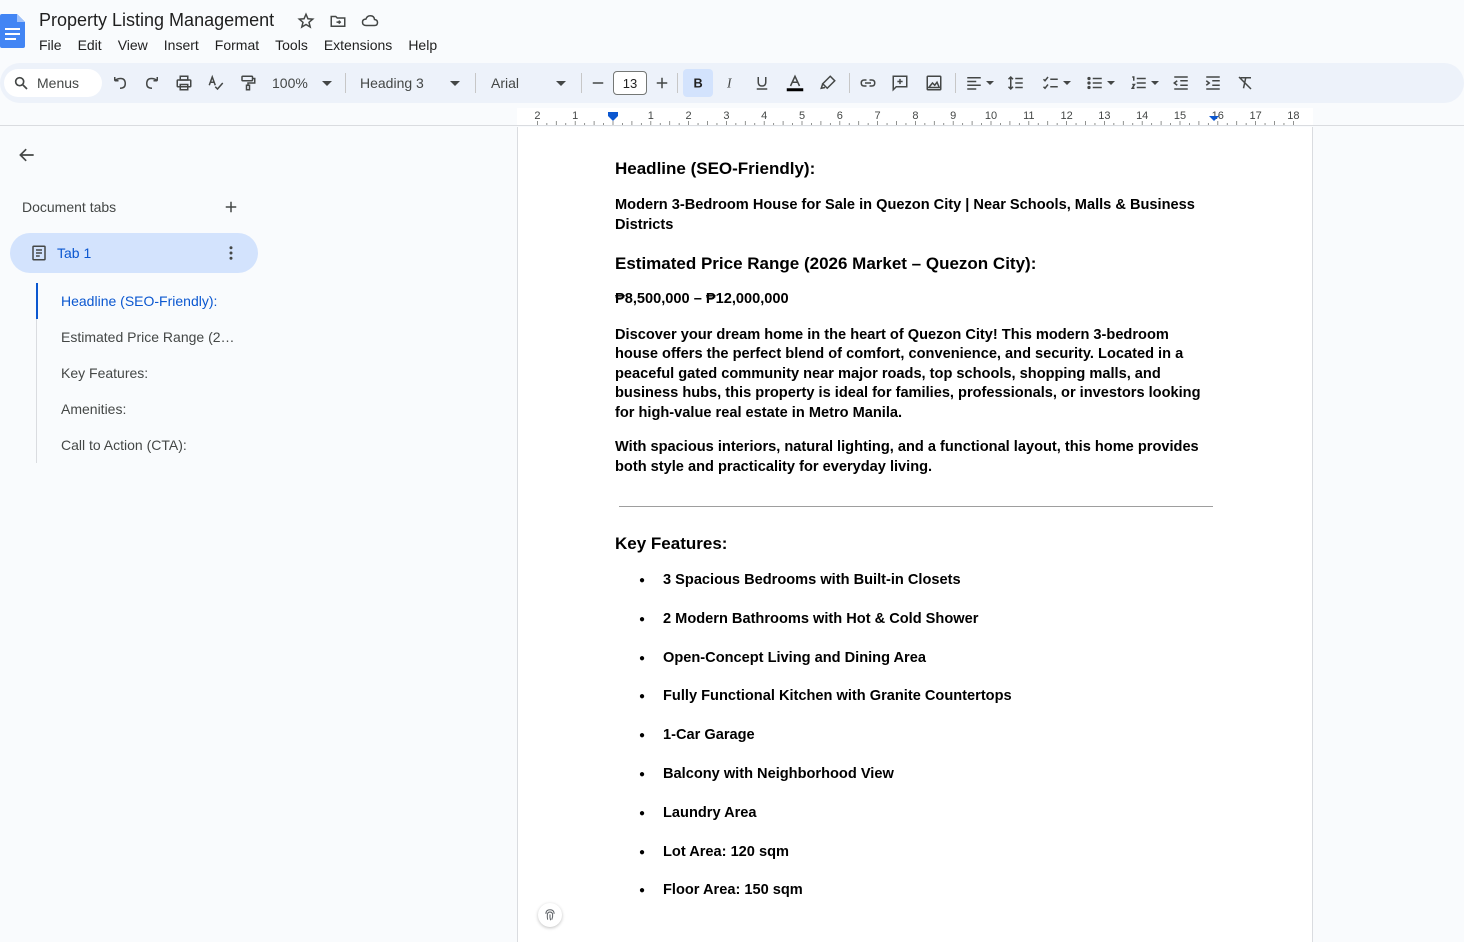 The height and width of the screenshot is (942, 1464). Describe the element at coordinates (141, 373) in the screenshot. I see `outline-item-key-features: Key Features:` at that location.